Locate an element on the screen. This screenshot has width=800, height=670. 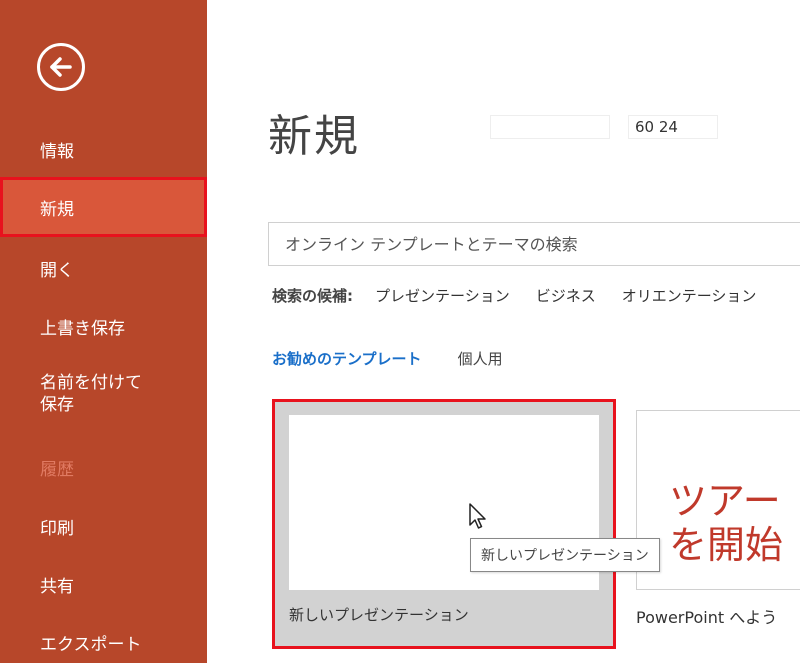
sidebar-item-save-as: 名前を付けて 保存 is located at coordinates (103, 394).